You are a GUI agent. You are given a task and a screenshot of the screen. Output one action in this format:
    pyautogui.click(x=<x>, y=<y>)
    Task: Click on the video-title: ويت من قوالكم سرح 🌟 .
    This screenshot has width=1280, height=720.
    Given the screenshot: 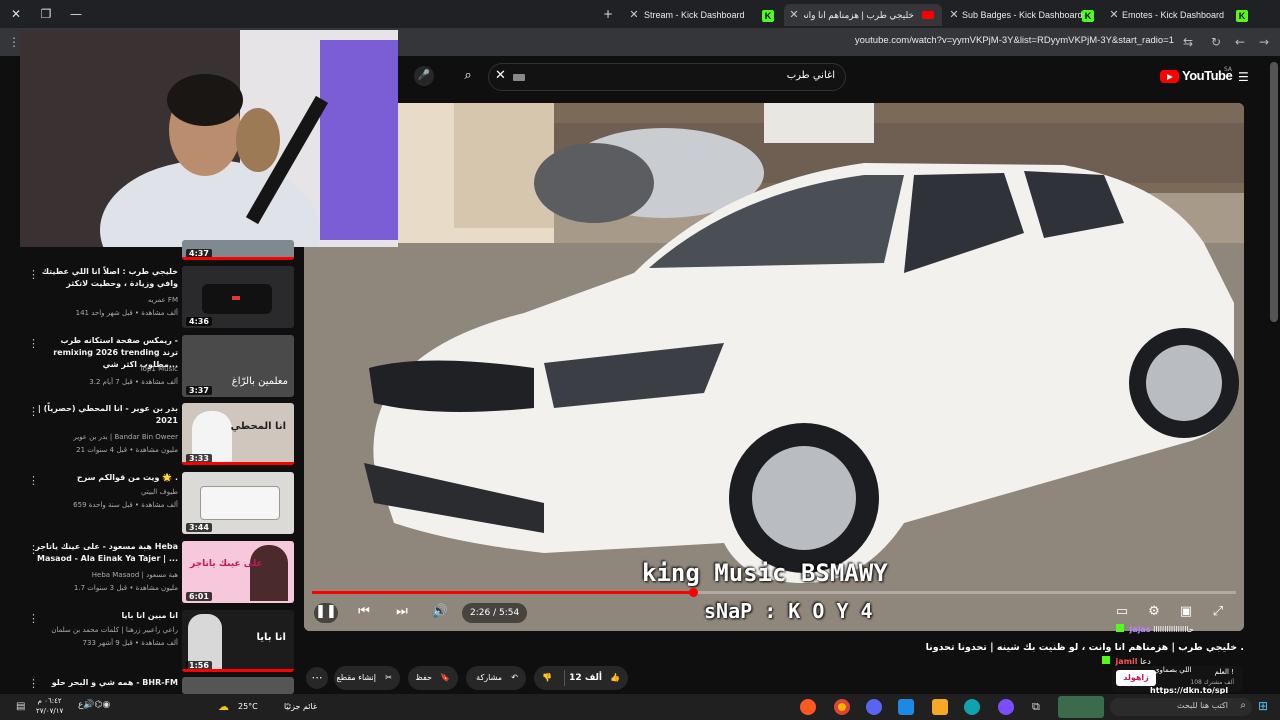 What is the action you would take?
    pyautogui.click(x=103, y=478)
    